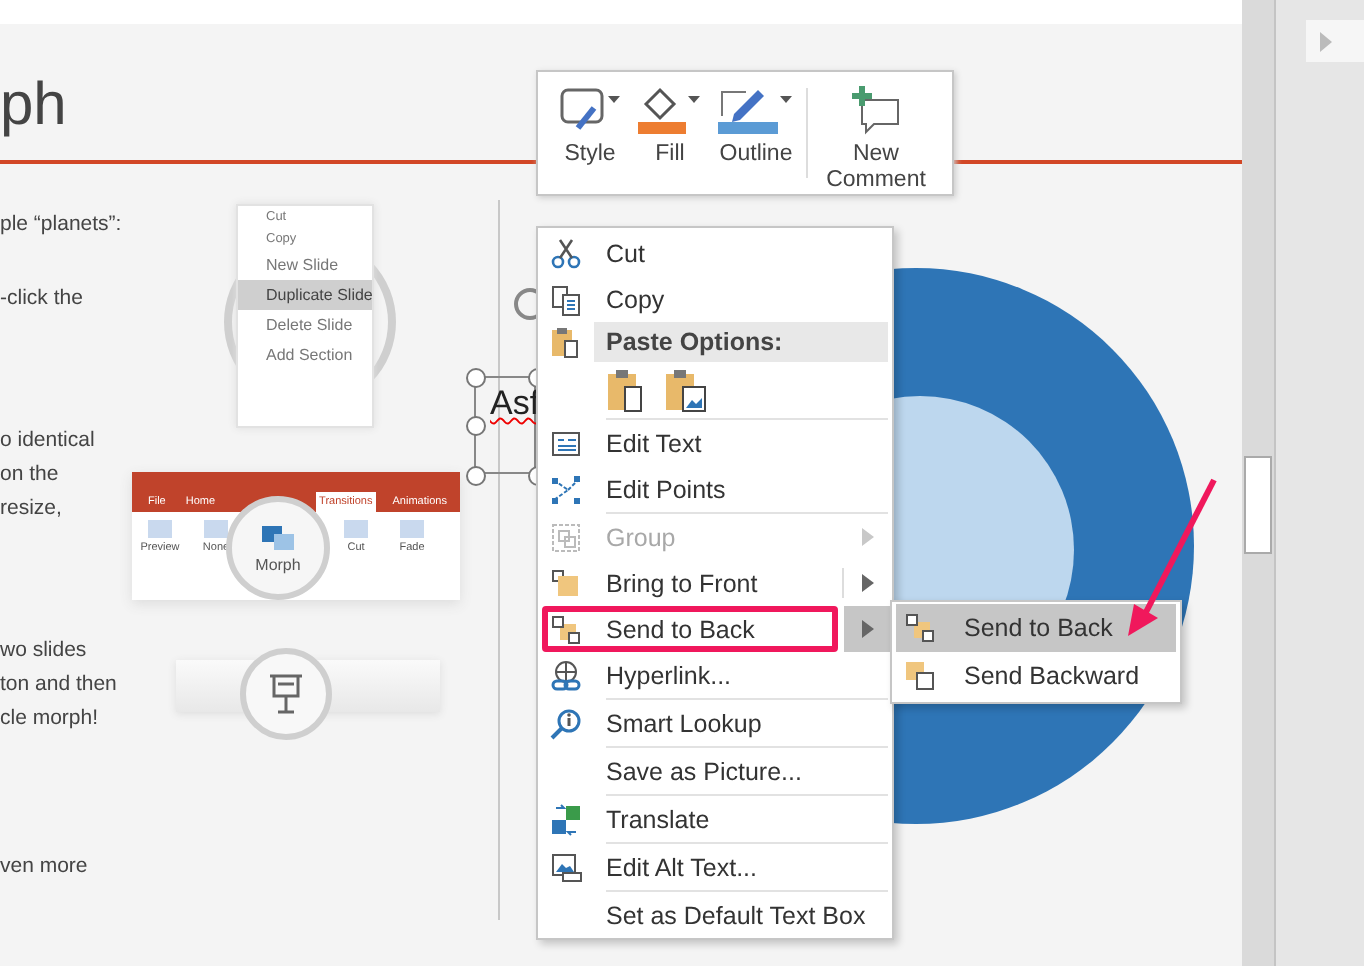 This screenshot has width=1364, height=966. Describe the element at coordinates (715, 253) in the screenshot. I see `menu-item: Cut` at that location.